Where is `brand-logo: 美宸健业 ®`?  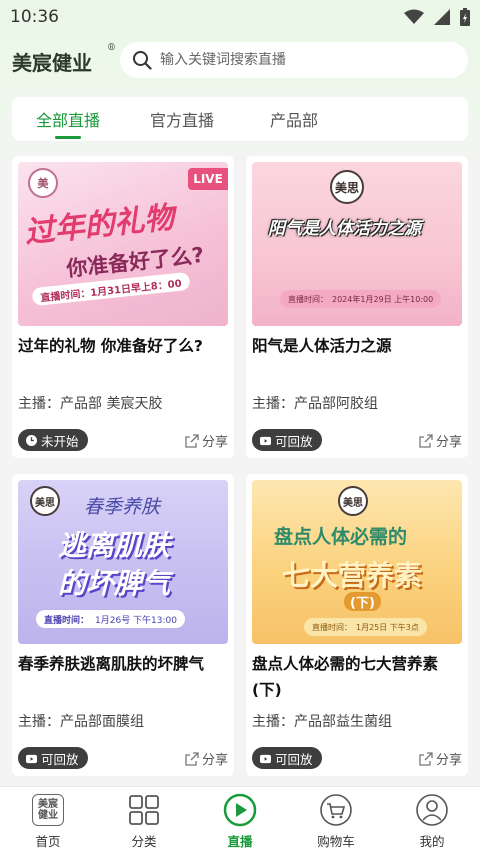 brand-logo: 美宸健业 ® is located at coordinates (64, 59).